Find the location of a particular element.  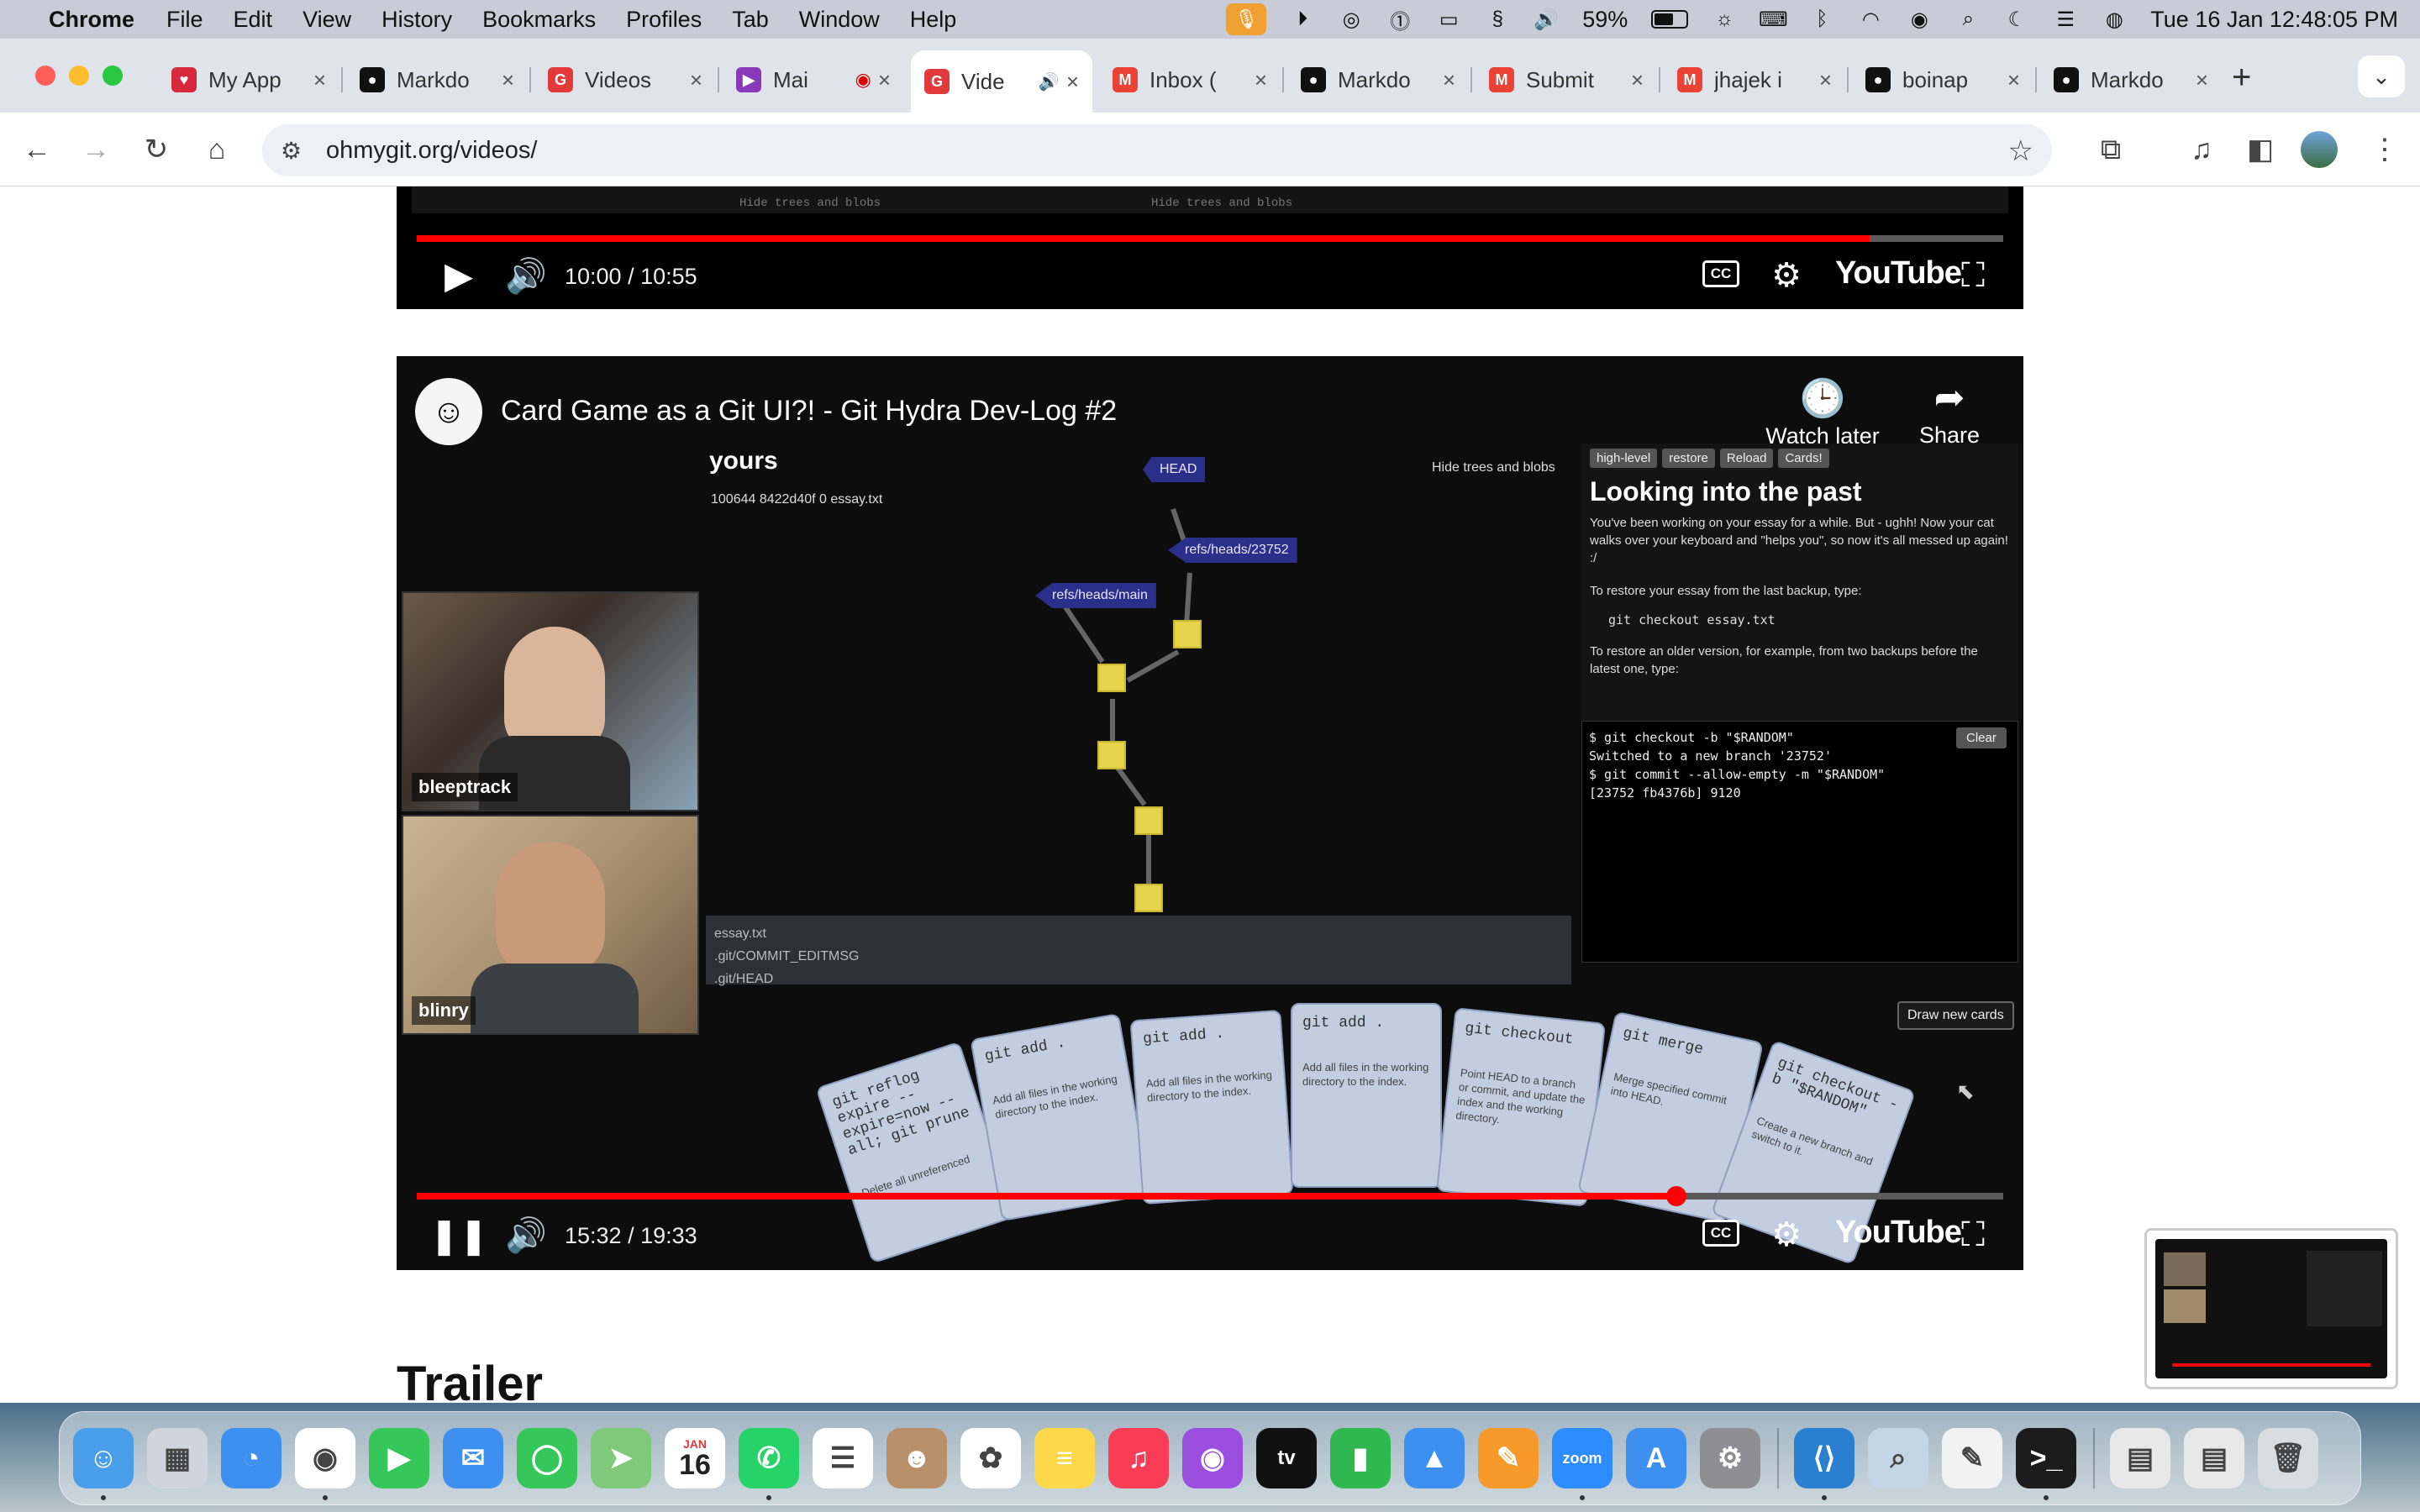

forward-arrow-icon: → is located at coordinates (96, 149).